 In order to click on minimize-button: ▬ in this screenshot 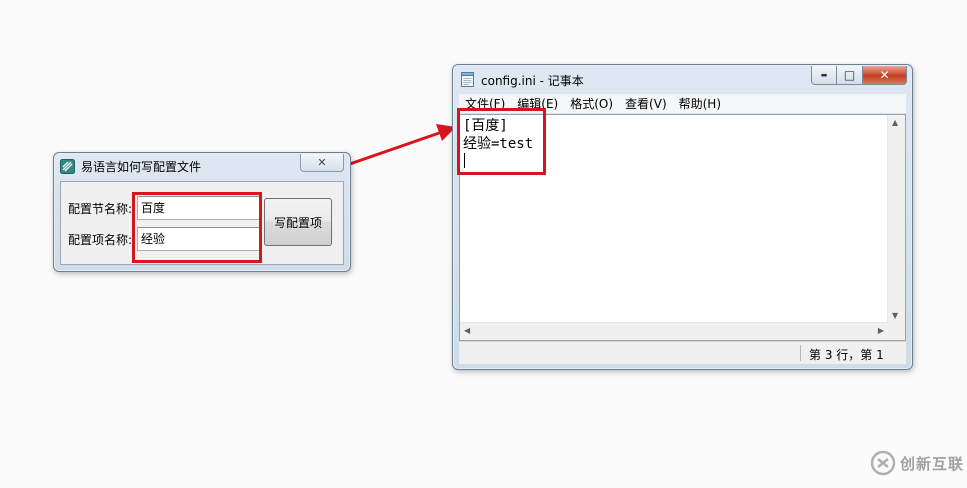, I will do `click(824, 75)`.